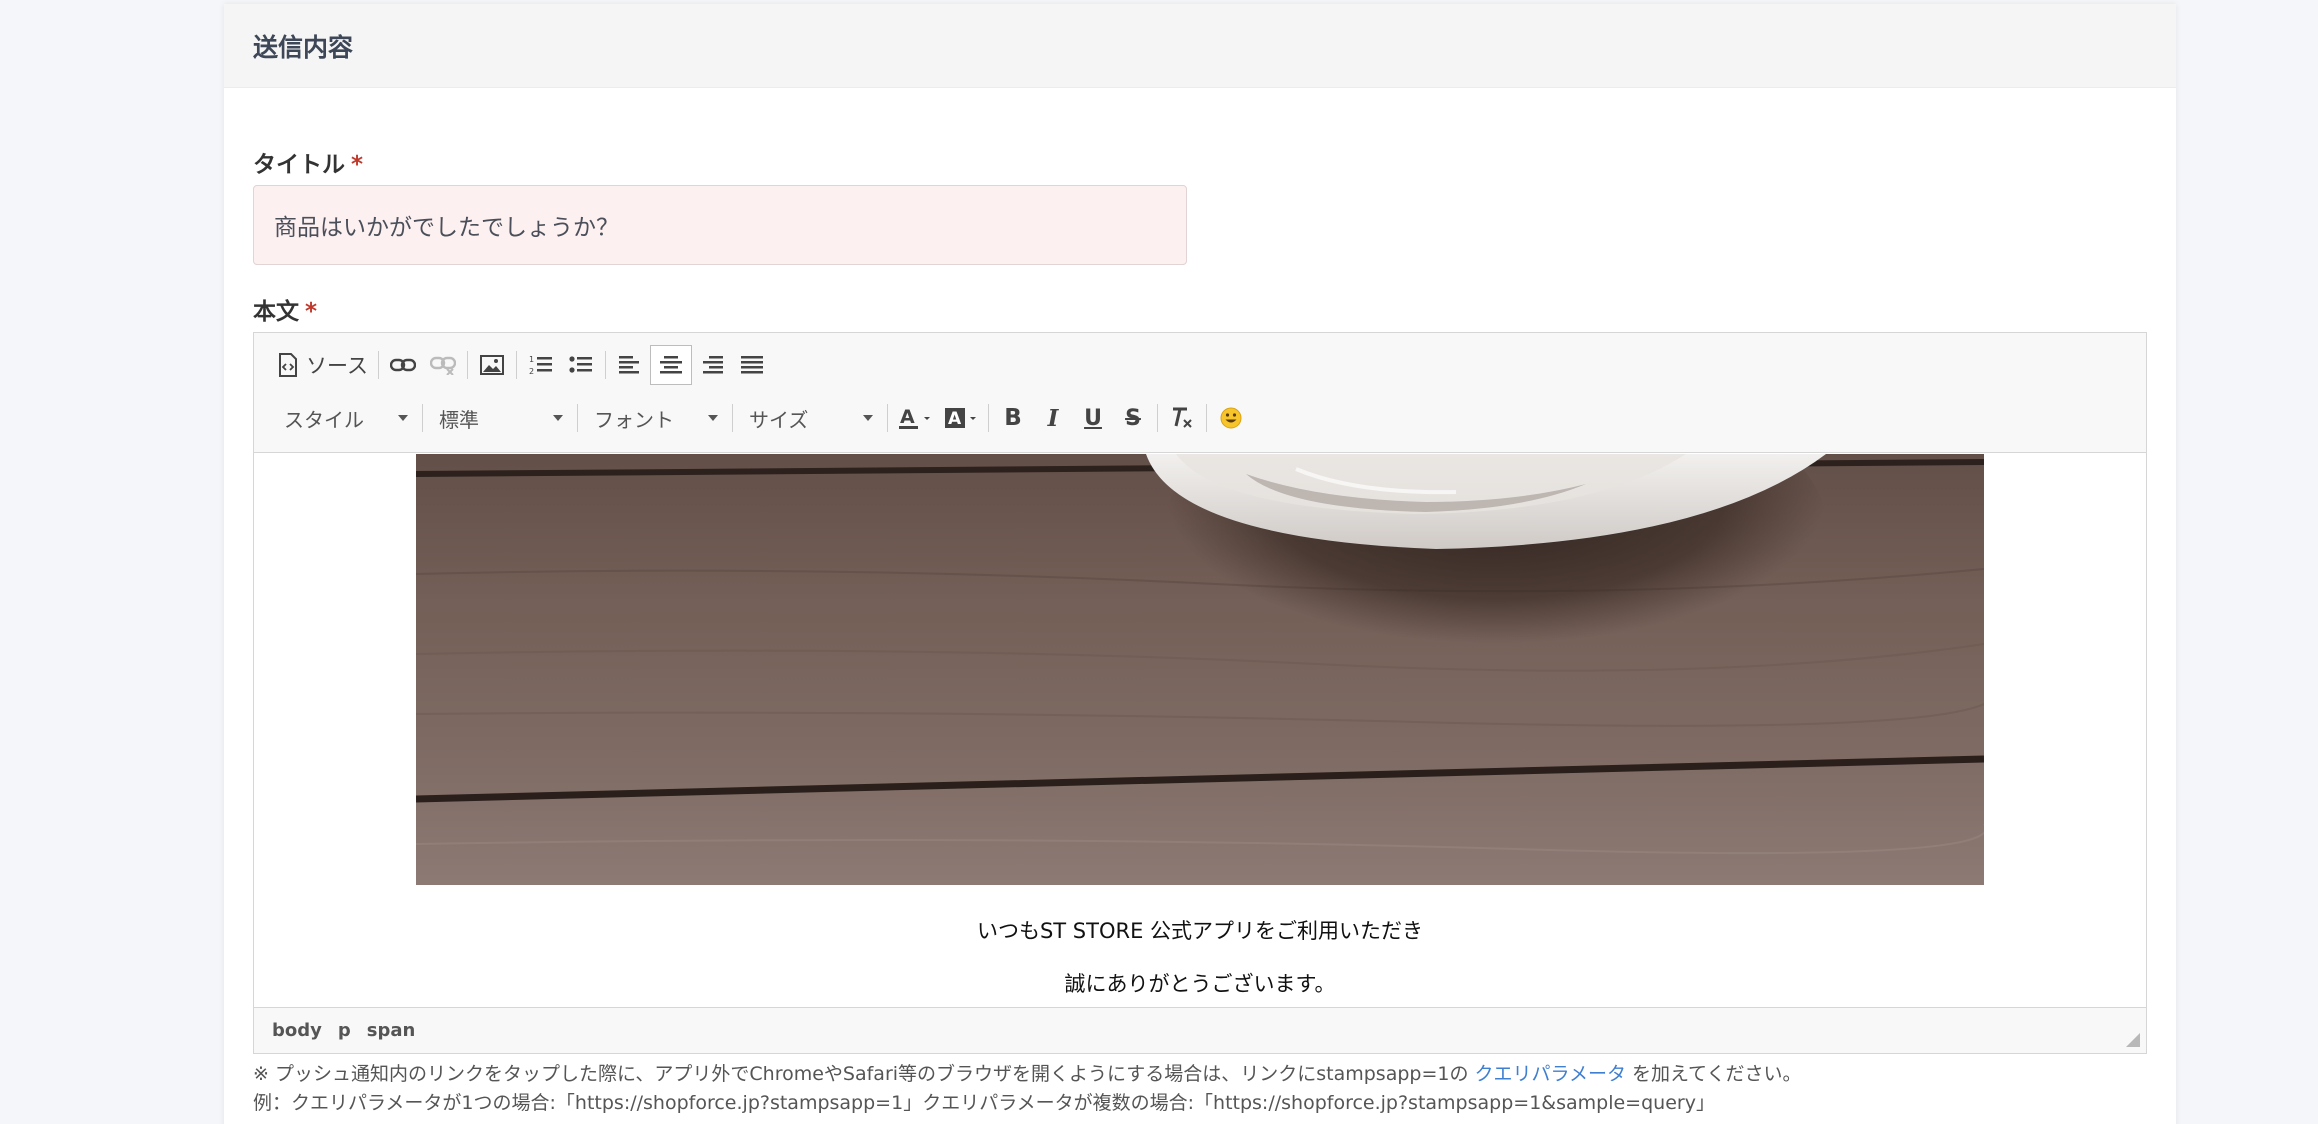  I want to click on title-label: タイトル *, so click(308, 162).